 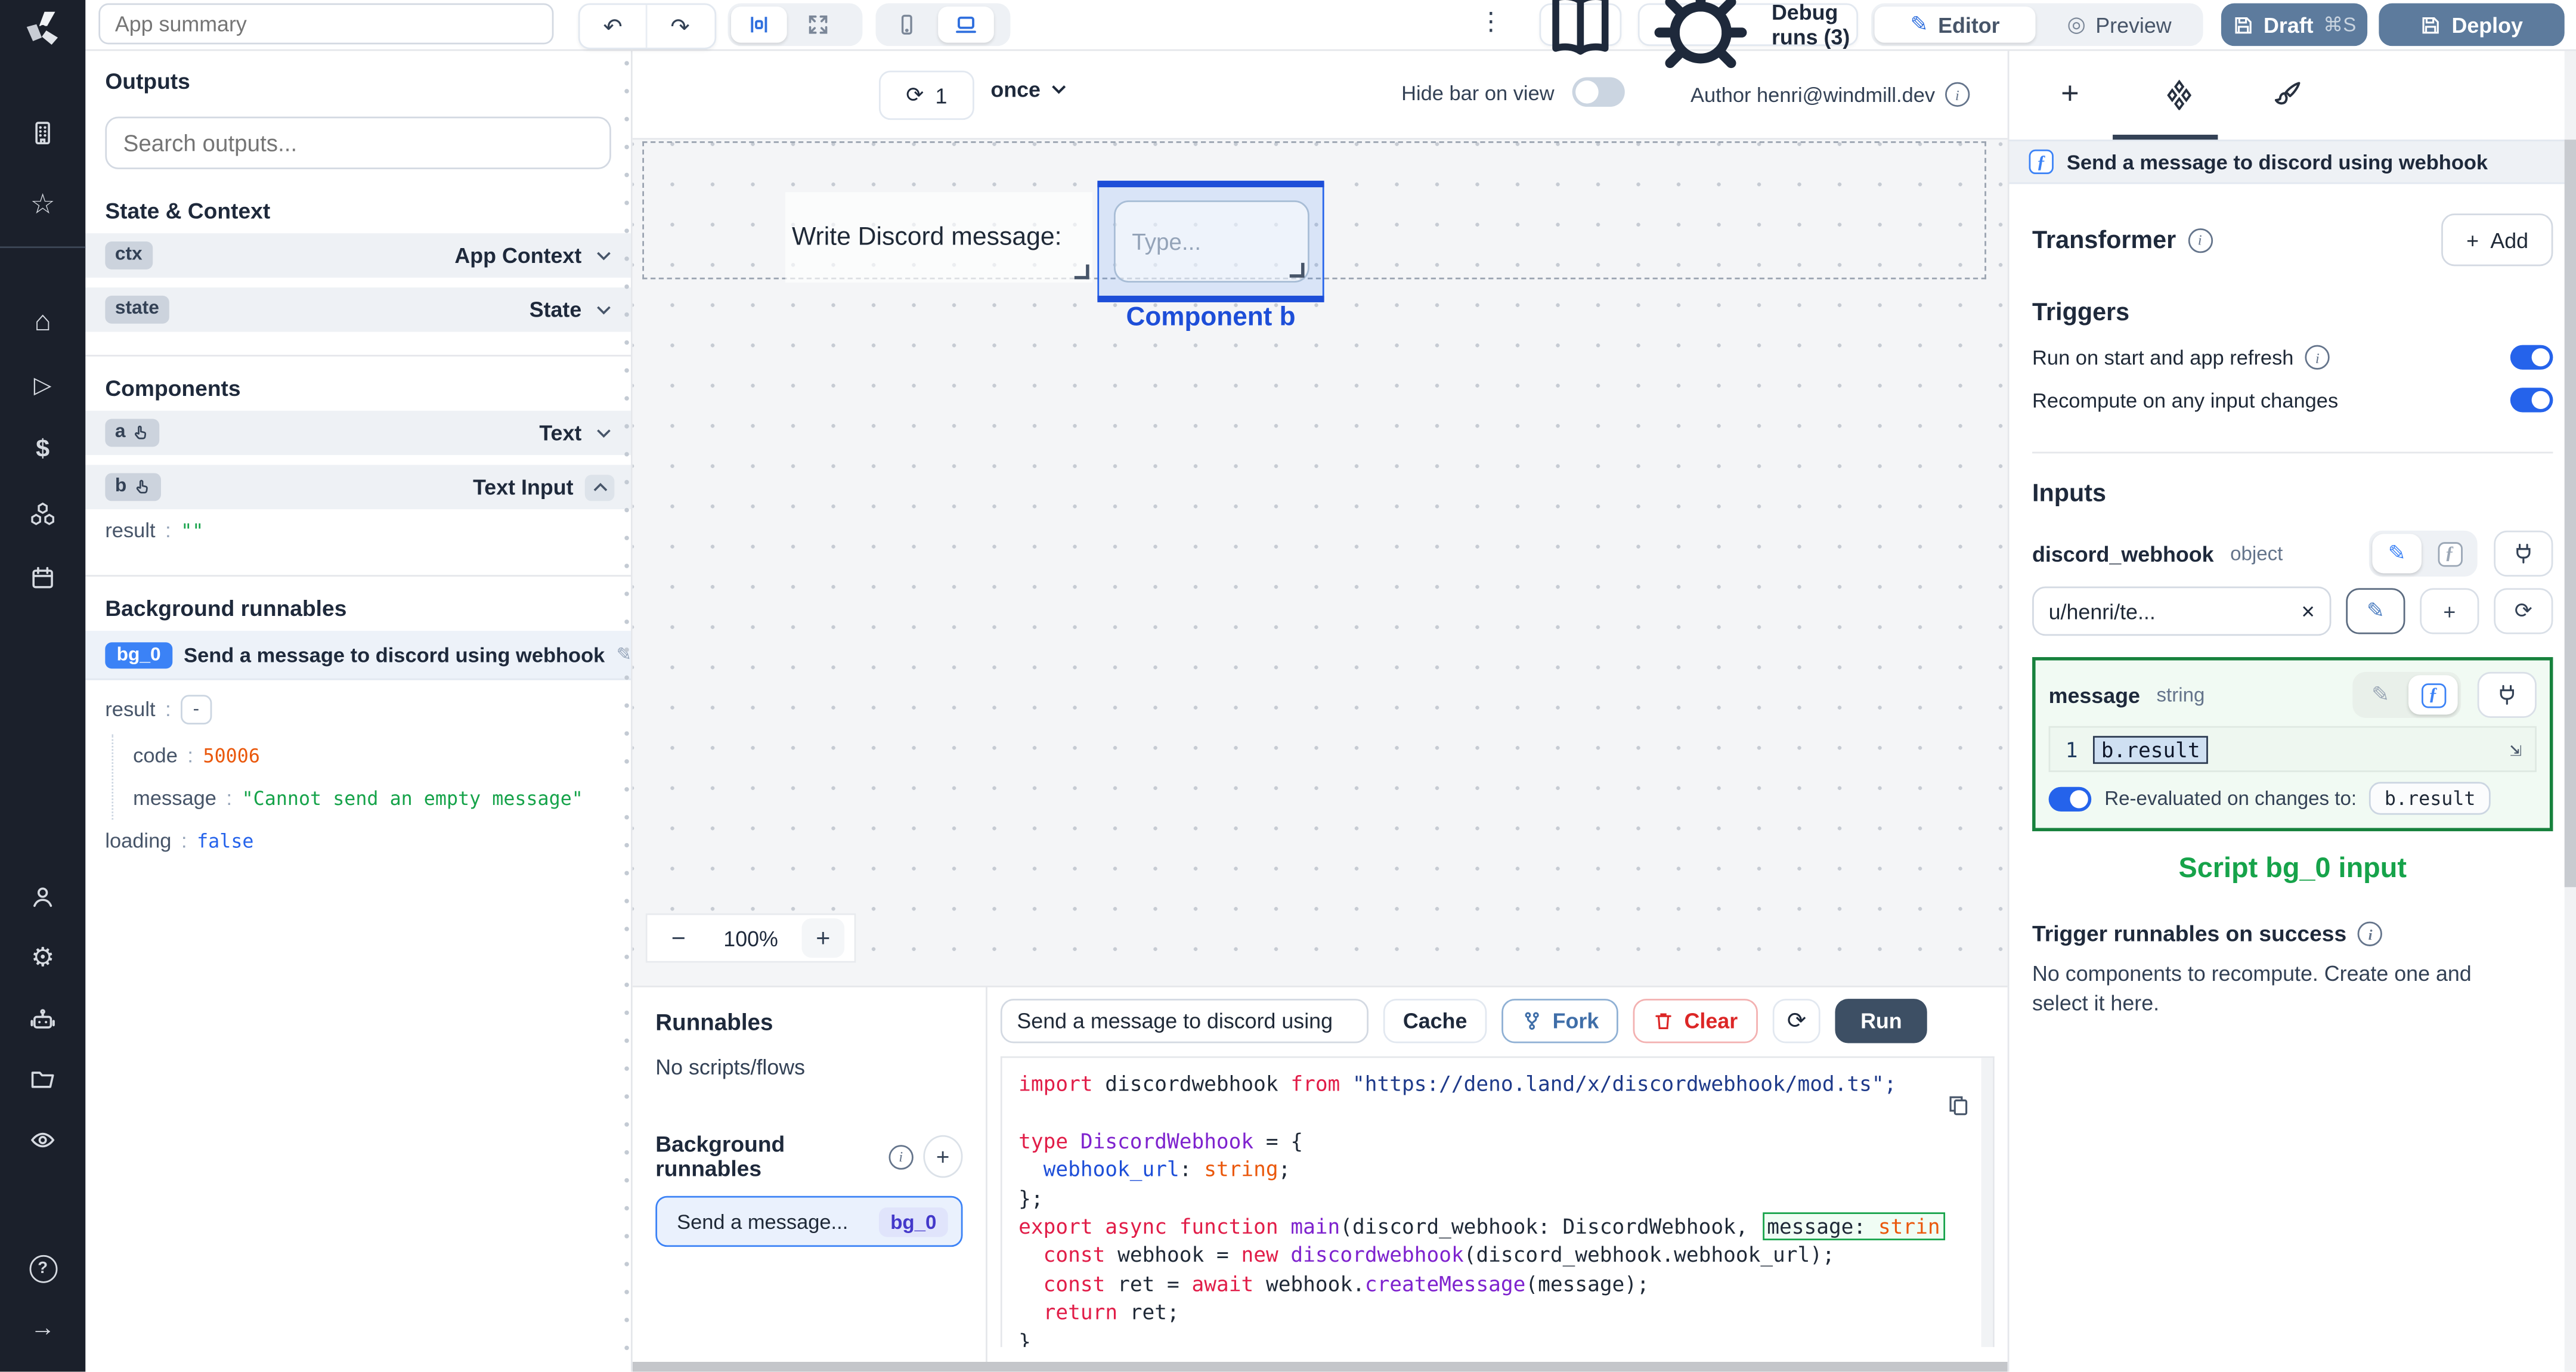 What do you see at coordinates (679, 26) in the screenshot?
I see `redo-button: ↷` at bounding box center [679, 26].